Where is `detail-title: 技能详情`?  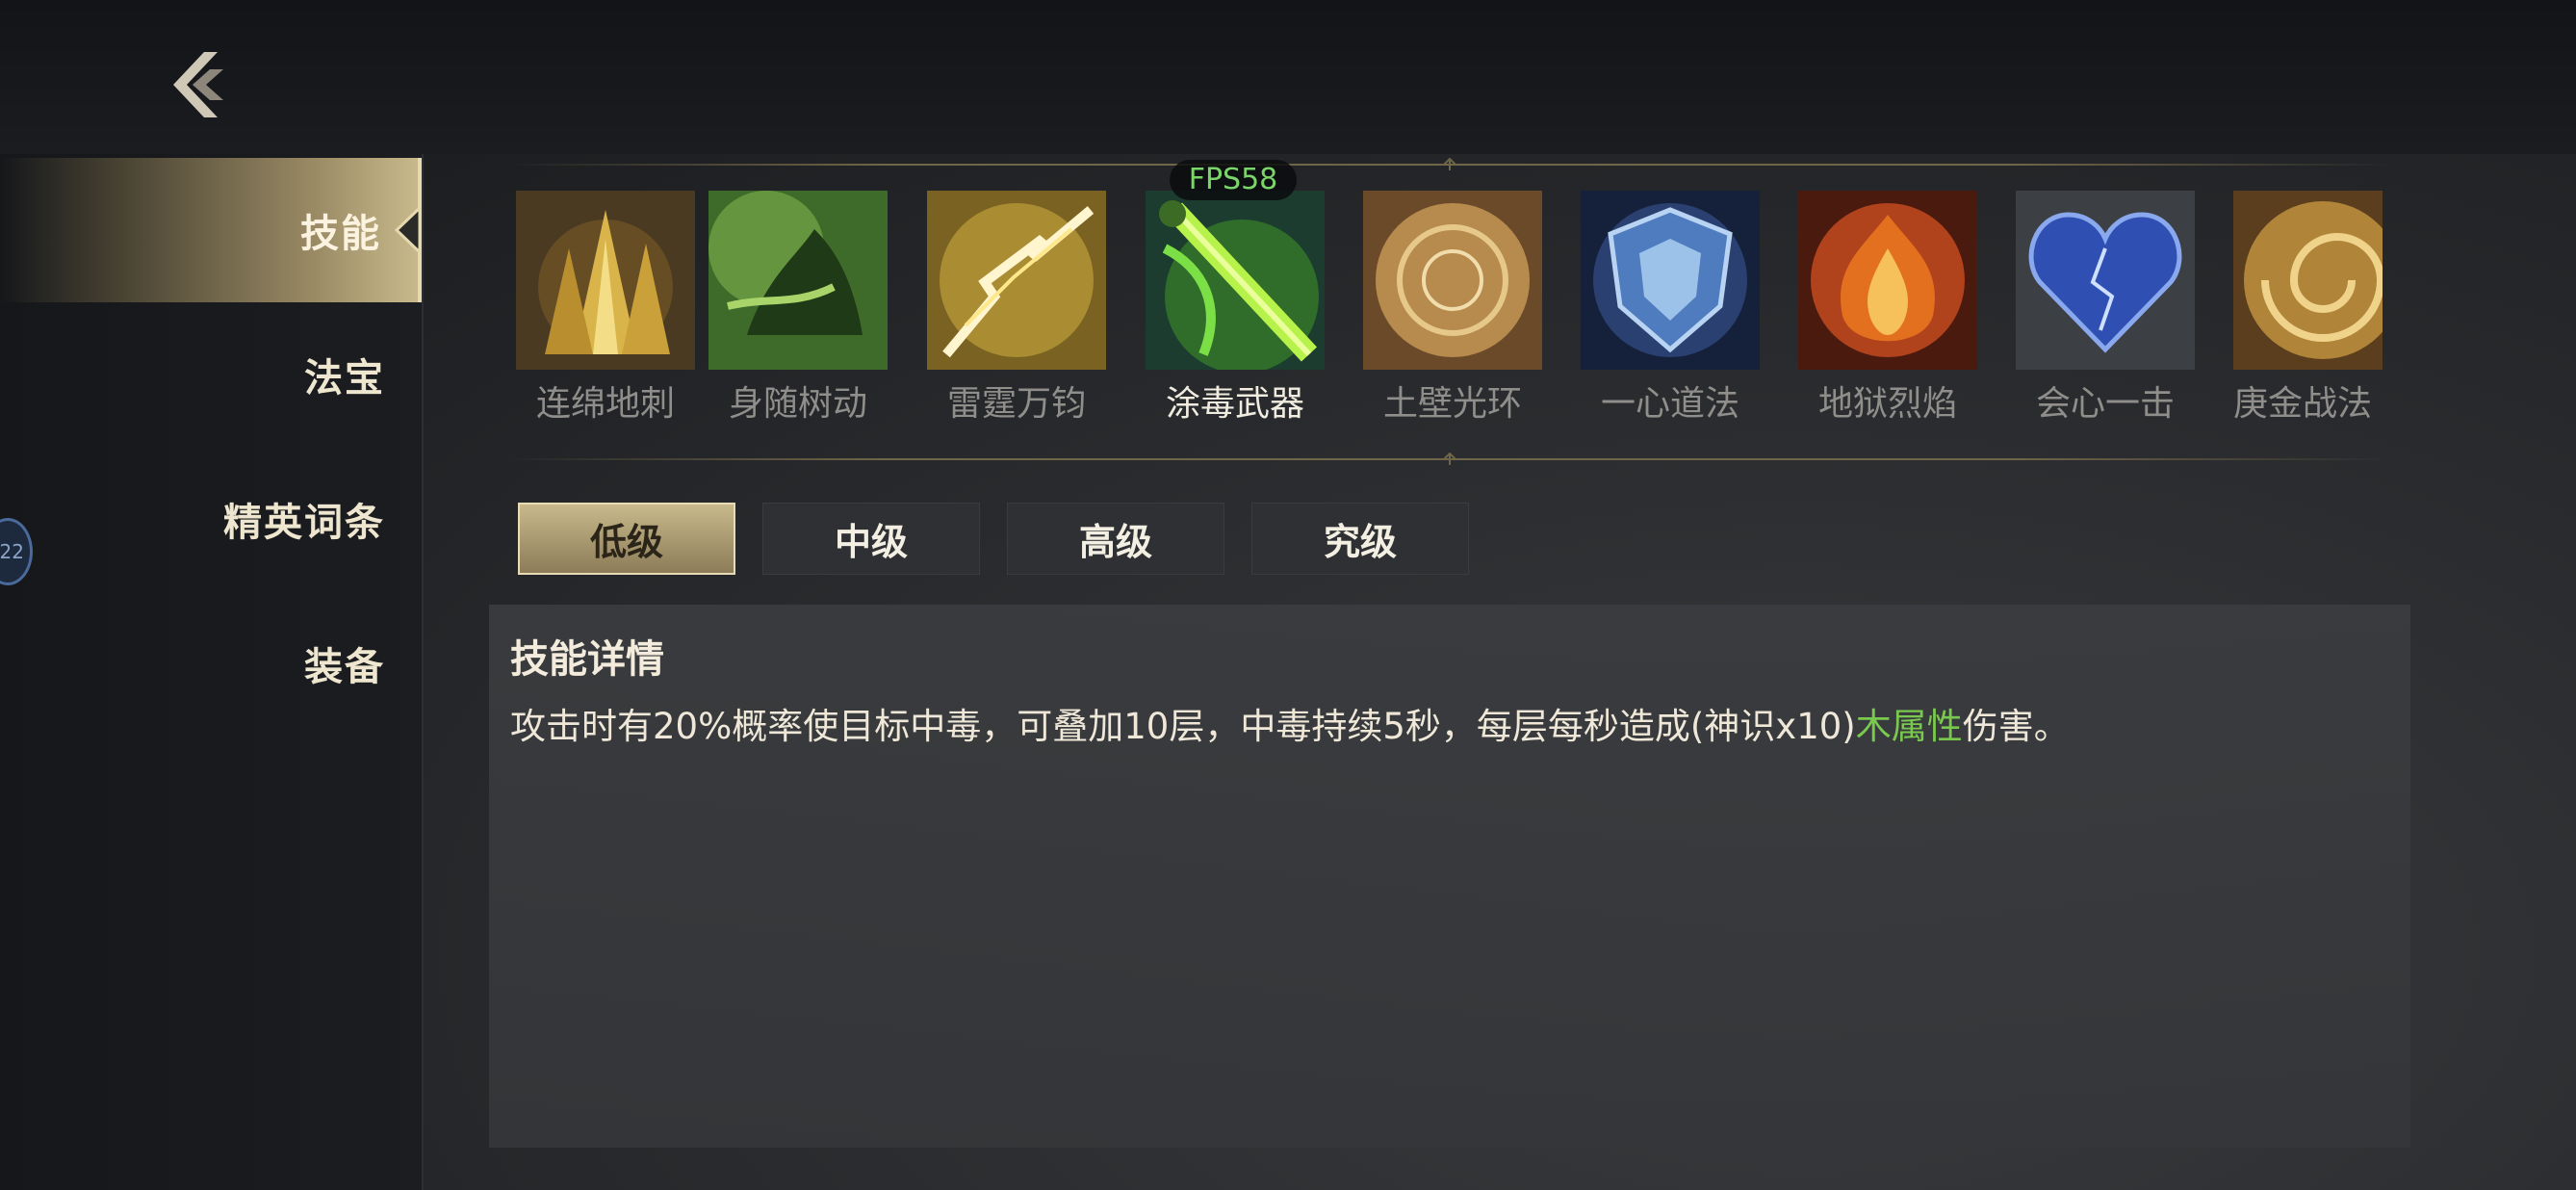
detail-title: 技能详情 is located at coordinates (587, 660).